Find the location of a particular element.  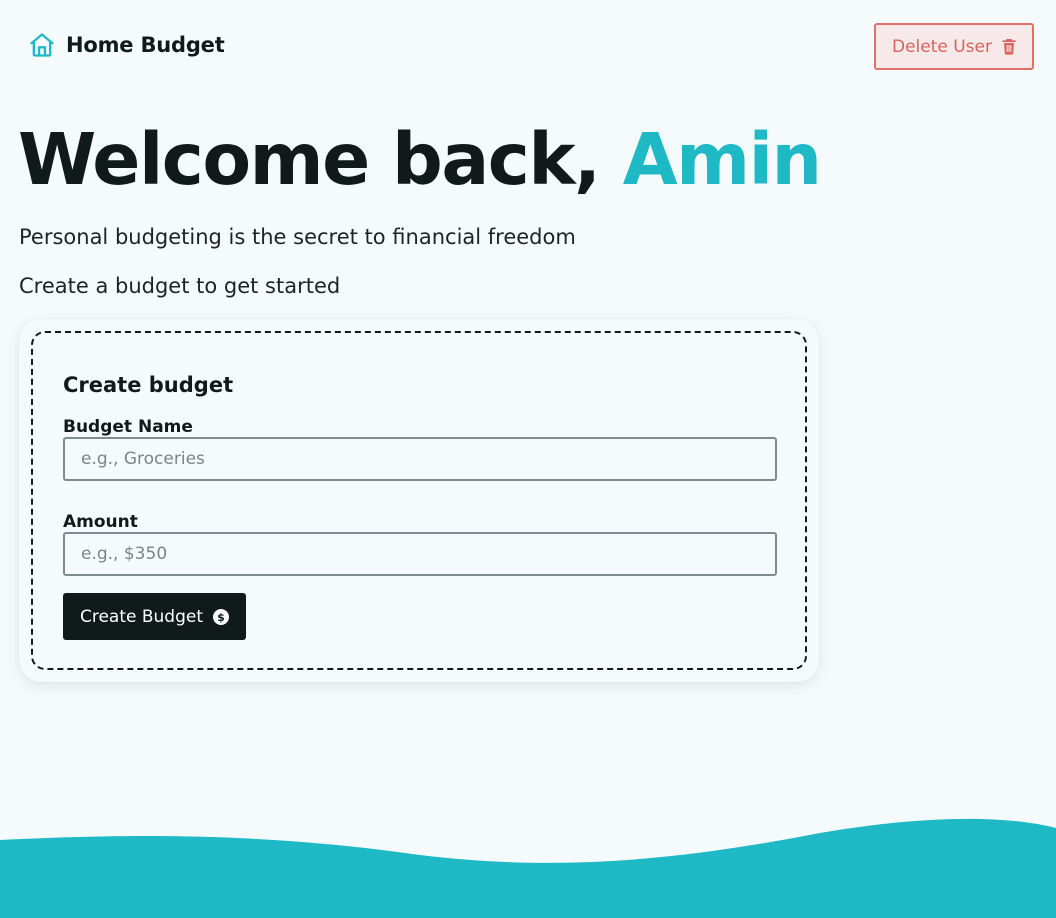

brand-label: Home Budget is located at coordinates (145, 45).